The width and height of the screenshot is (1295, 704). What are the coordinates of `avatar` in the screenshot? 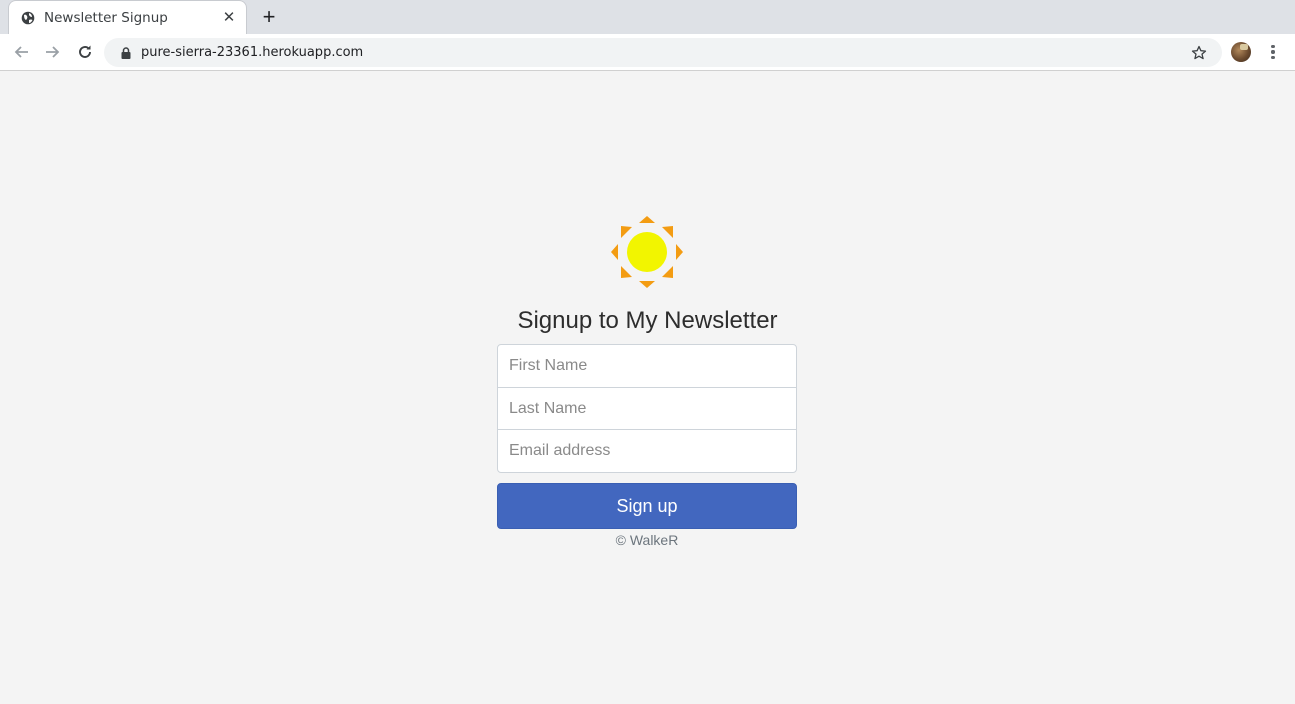 It's located at (1241, 52).